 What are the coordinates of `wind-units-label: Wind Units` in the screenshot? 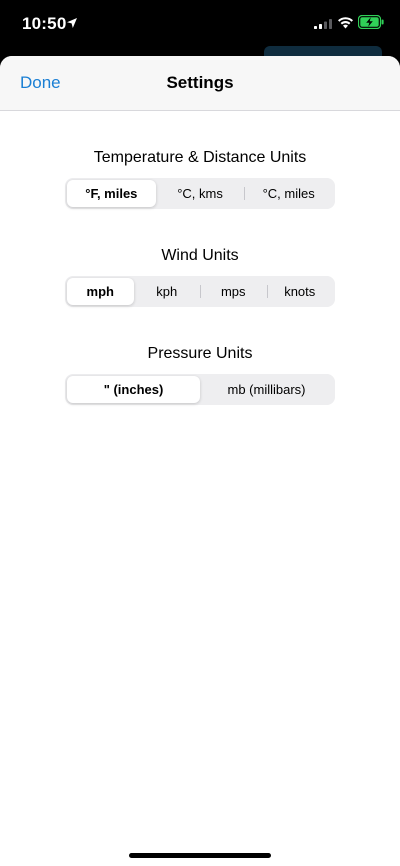 It's located at (200, 255).